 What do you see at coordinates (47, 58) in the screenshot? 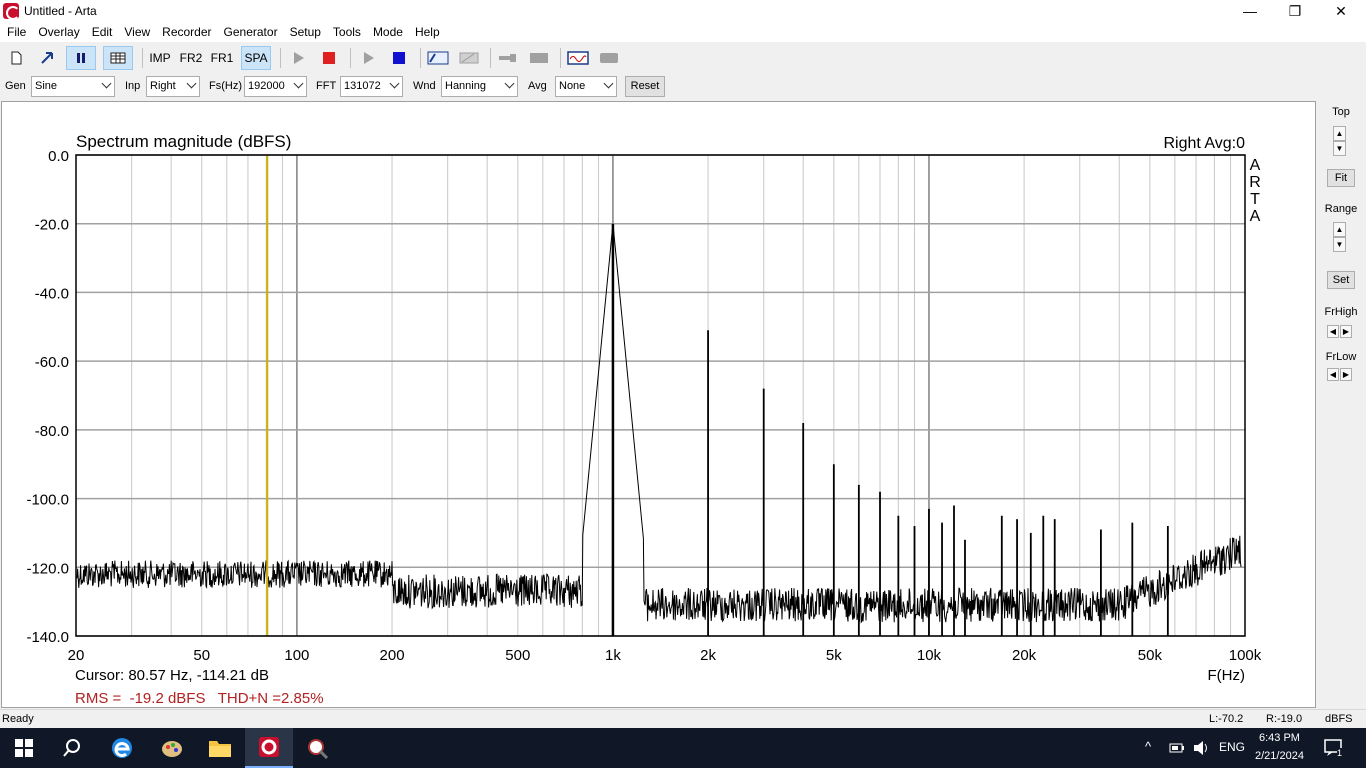
I see `open-icon` at bounding box center [47, 58].